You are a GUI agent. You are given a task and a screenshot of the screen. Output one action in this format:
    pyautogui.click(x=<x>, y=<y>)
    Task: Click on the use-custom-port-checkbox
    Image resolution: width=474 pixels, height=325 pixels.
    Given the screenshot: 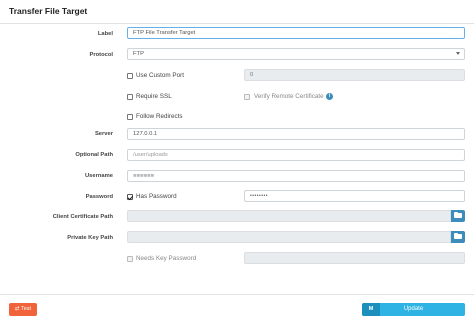 What is the action you would take?
    pyautogui.click(x=130, y=76)
    